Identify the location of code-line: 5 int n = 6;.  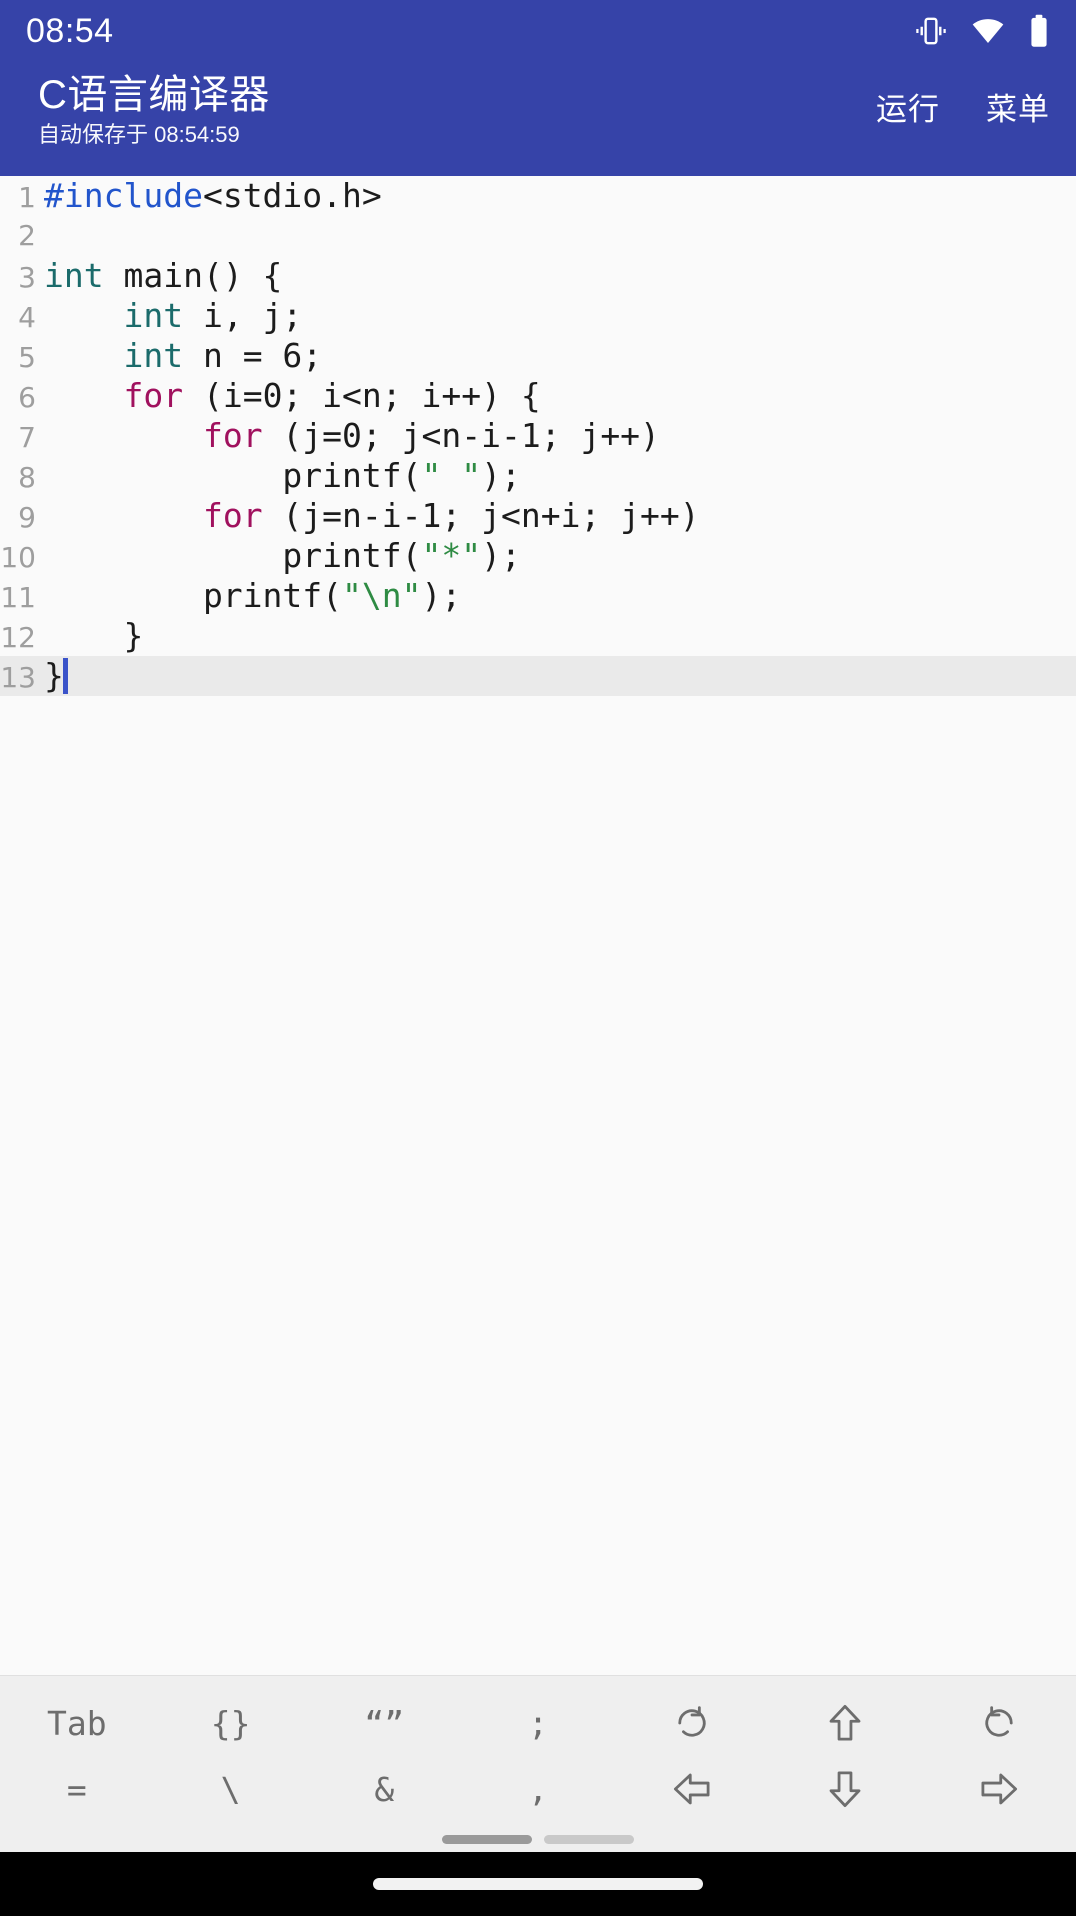
(538, 356).